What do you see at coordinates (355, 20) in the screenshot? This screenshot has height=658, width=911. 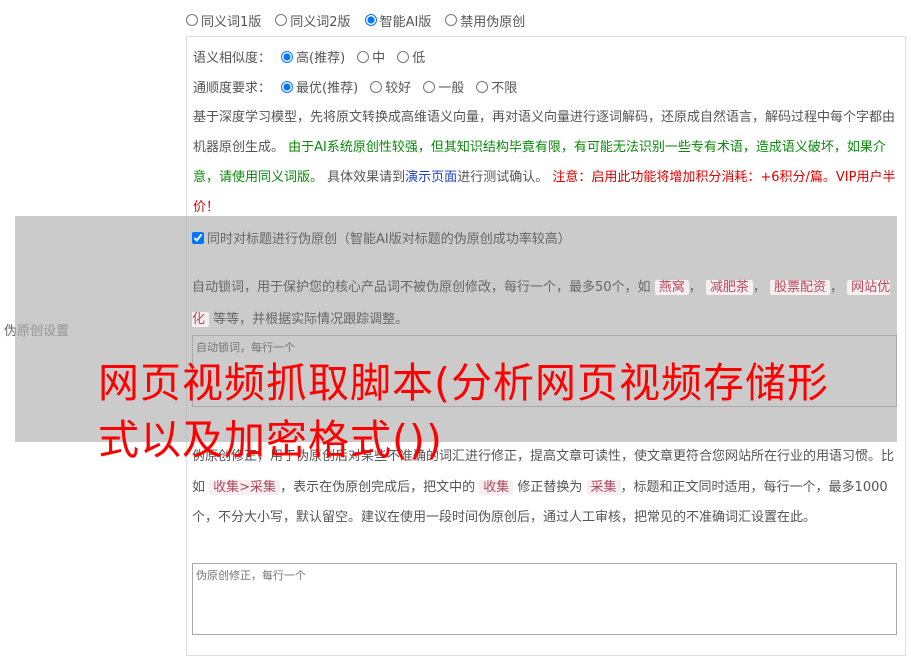 I see `version-radio-group: 同义词1版 同义词2版 智能AI版 禁用伪原创` at bounding box center [355, 20].